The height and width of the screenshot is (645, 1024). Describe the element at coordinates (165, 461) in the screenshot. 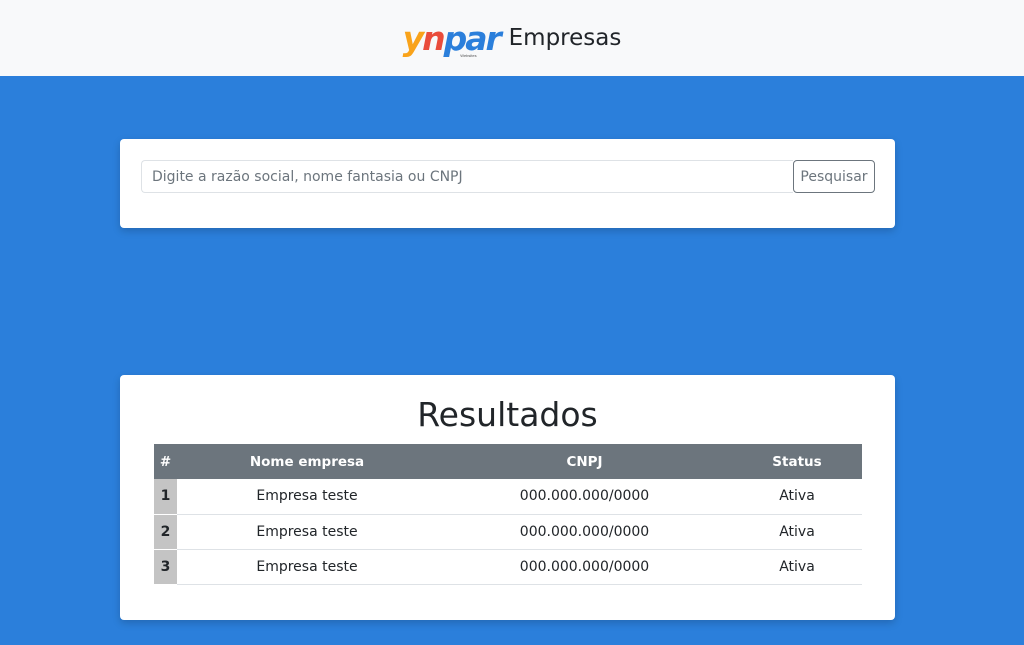

I see `column-header-index: #` at that location.